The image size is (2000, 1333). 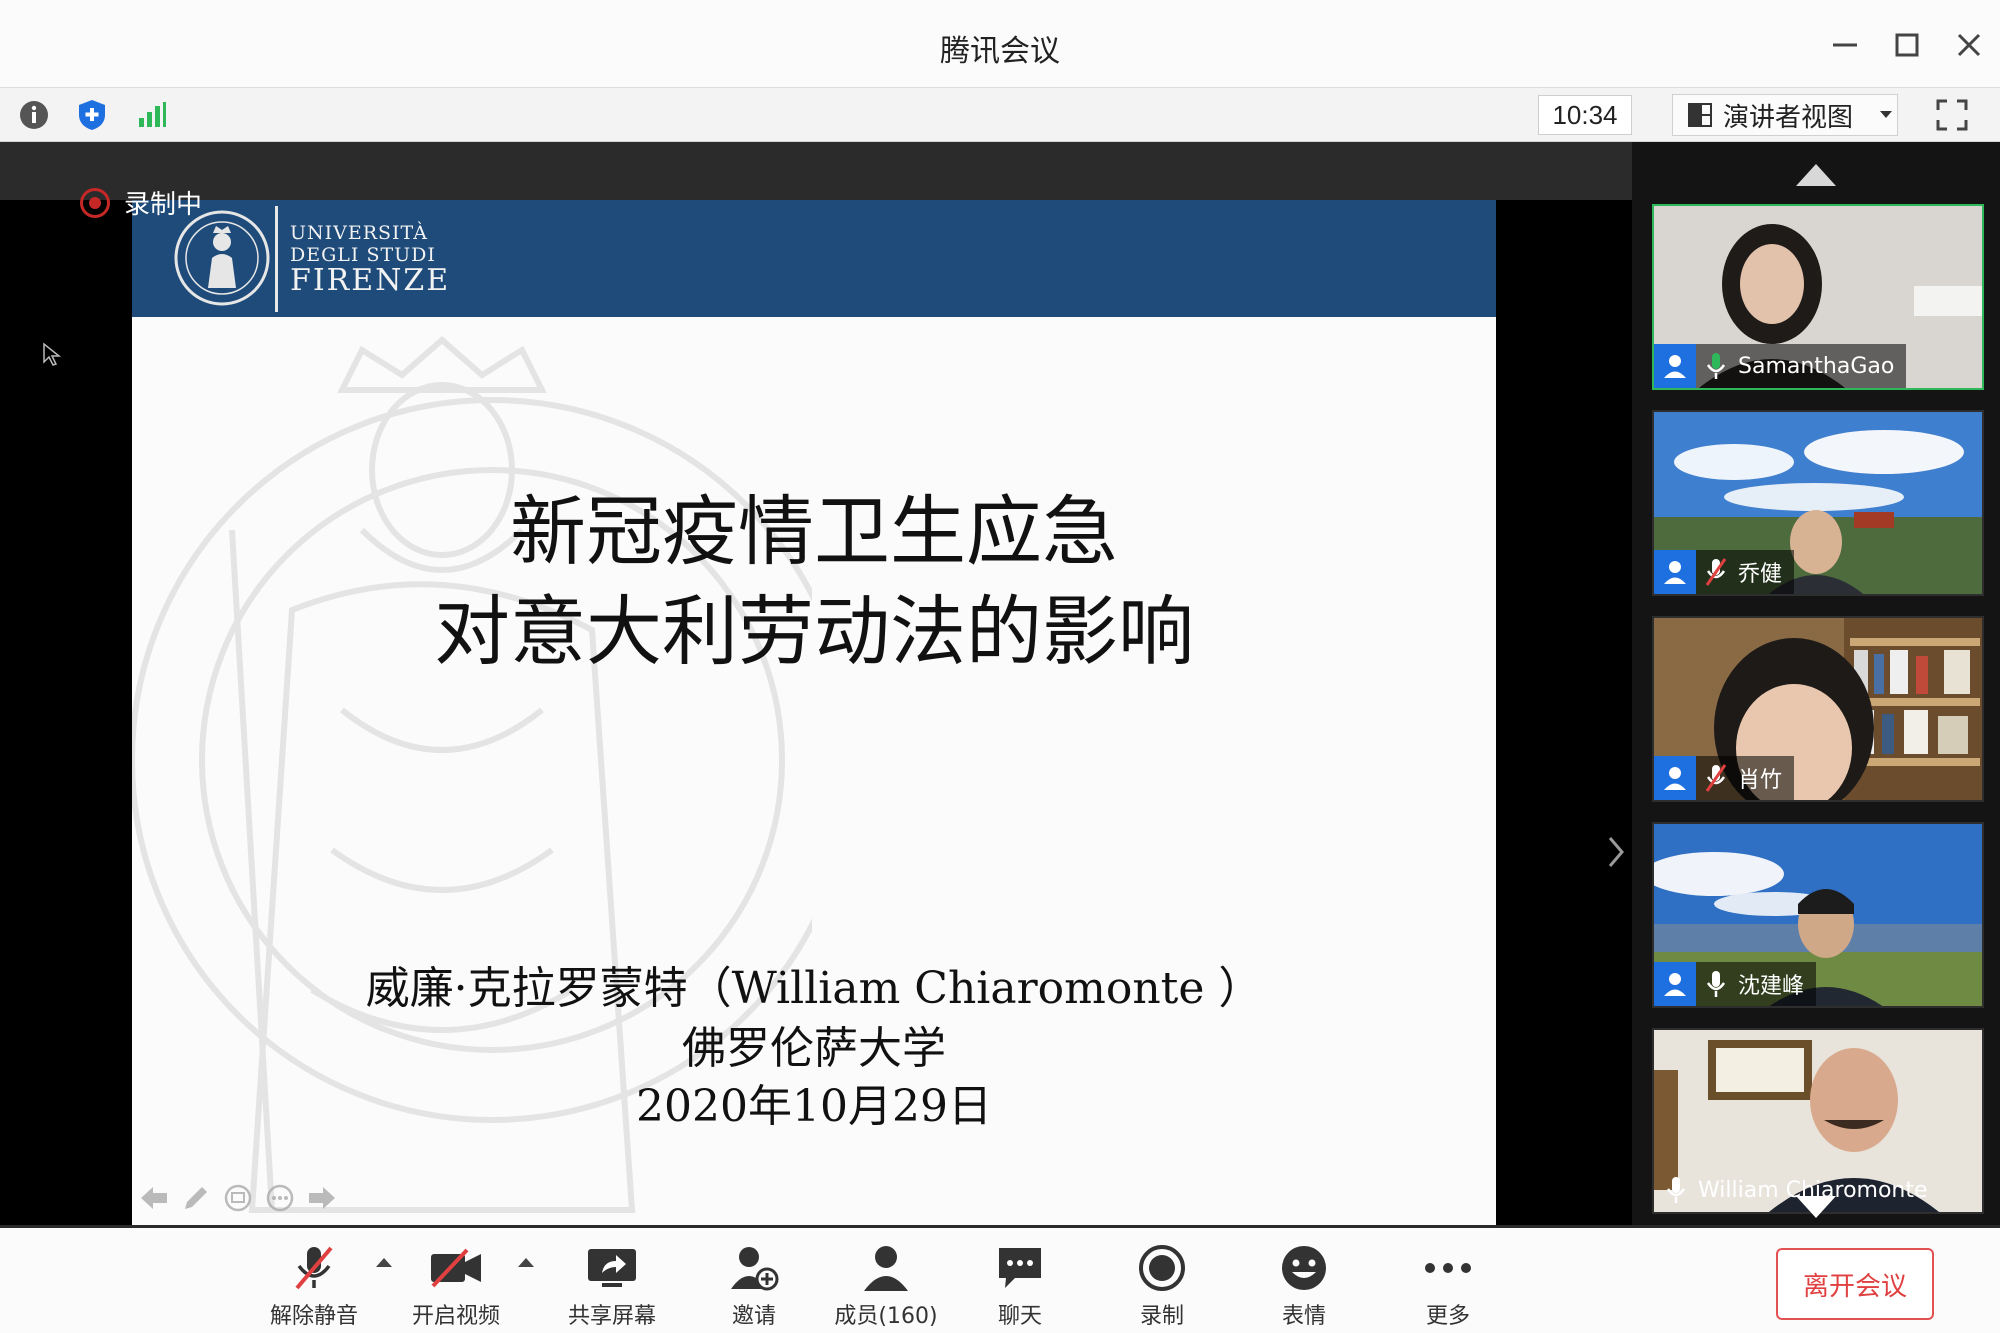 I want to click on camera-off-icon, so click(x=456, y=1268).